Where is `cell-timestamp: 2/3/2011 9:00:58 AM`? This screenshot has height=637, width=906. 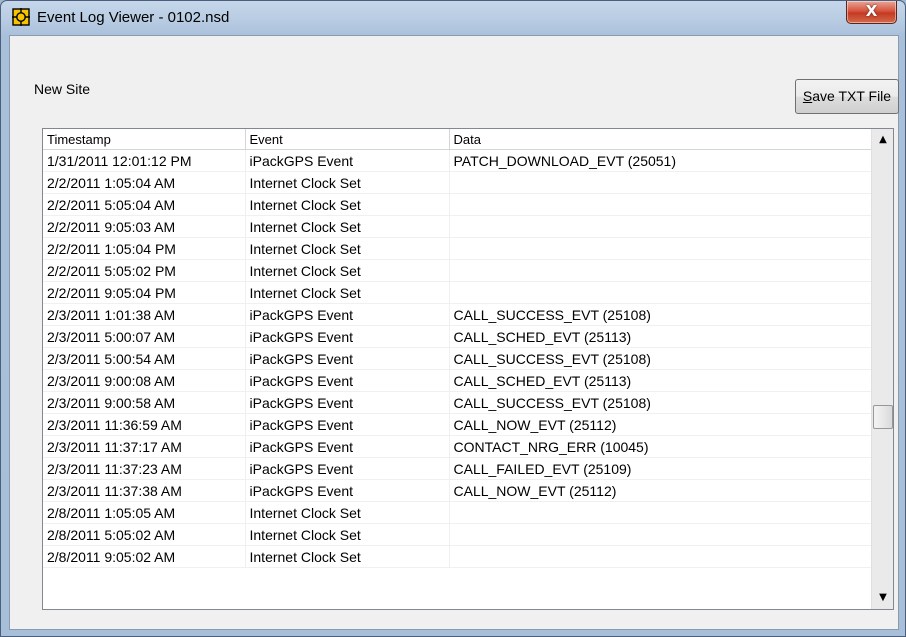
cell-timestamp: 2/3/2011 9:00:58 AM is located at coordinates (144, 402).